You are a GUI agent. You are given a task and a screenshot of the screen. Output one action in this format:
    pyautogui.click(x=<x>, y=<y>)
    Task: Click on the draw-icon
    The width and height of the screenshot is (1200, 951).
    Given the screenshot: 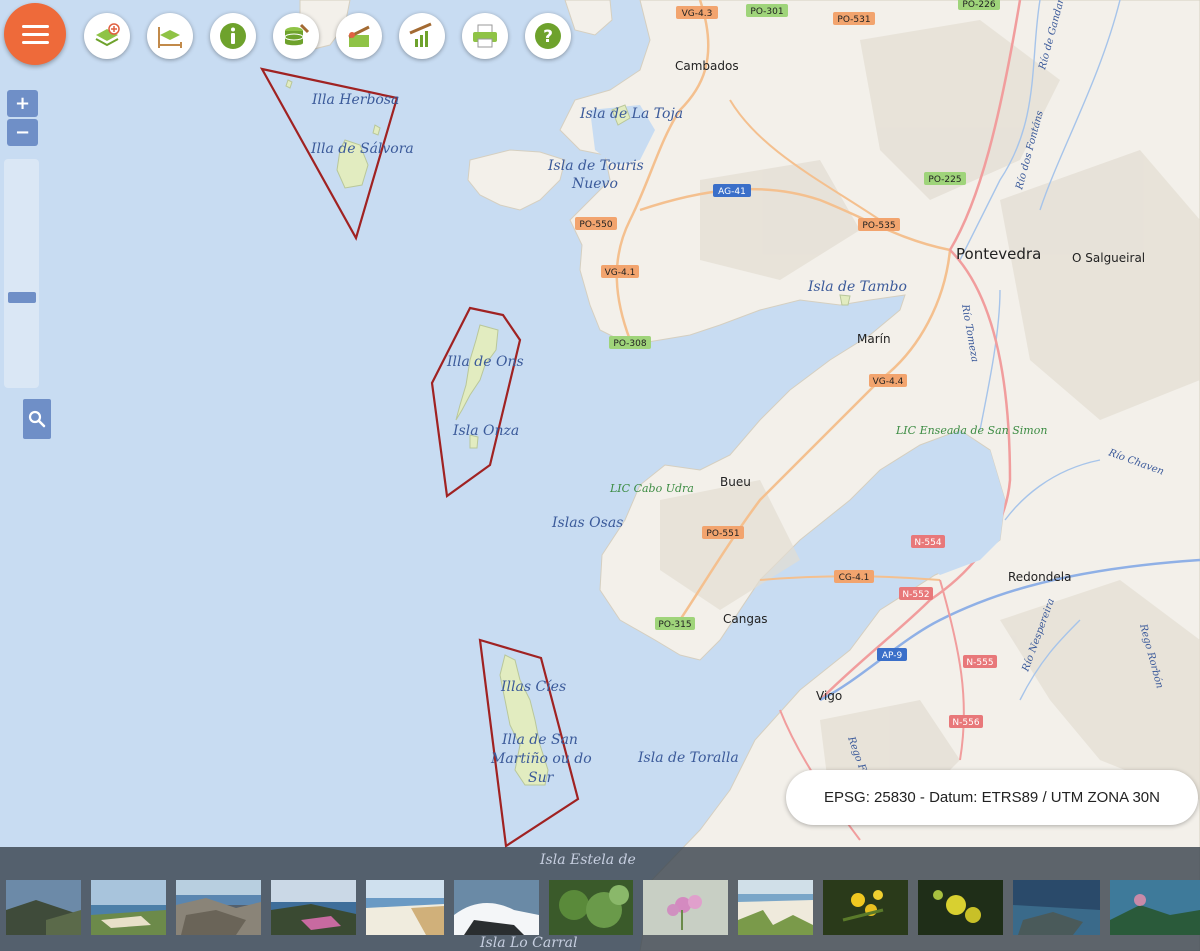 What is the action you would take?
    pyautogui.click(x=359, y=36)
    